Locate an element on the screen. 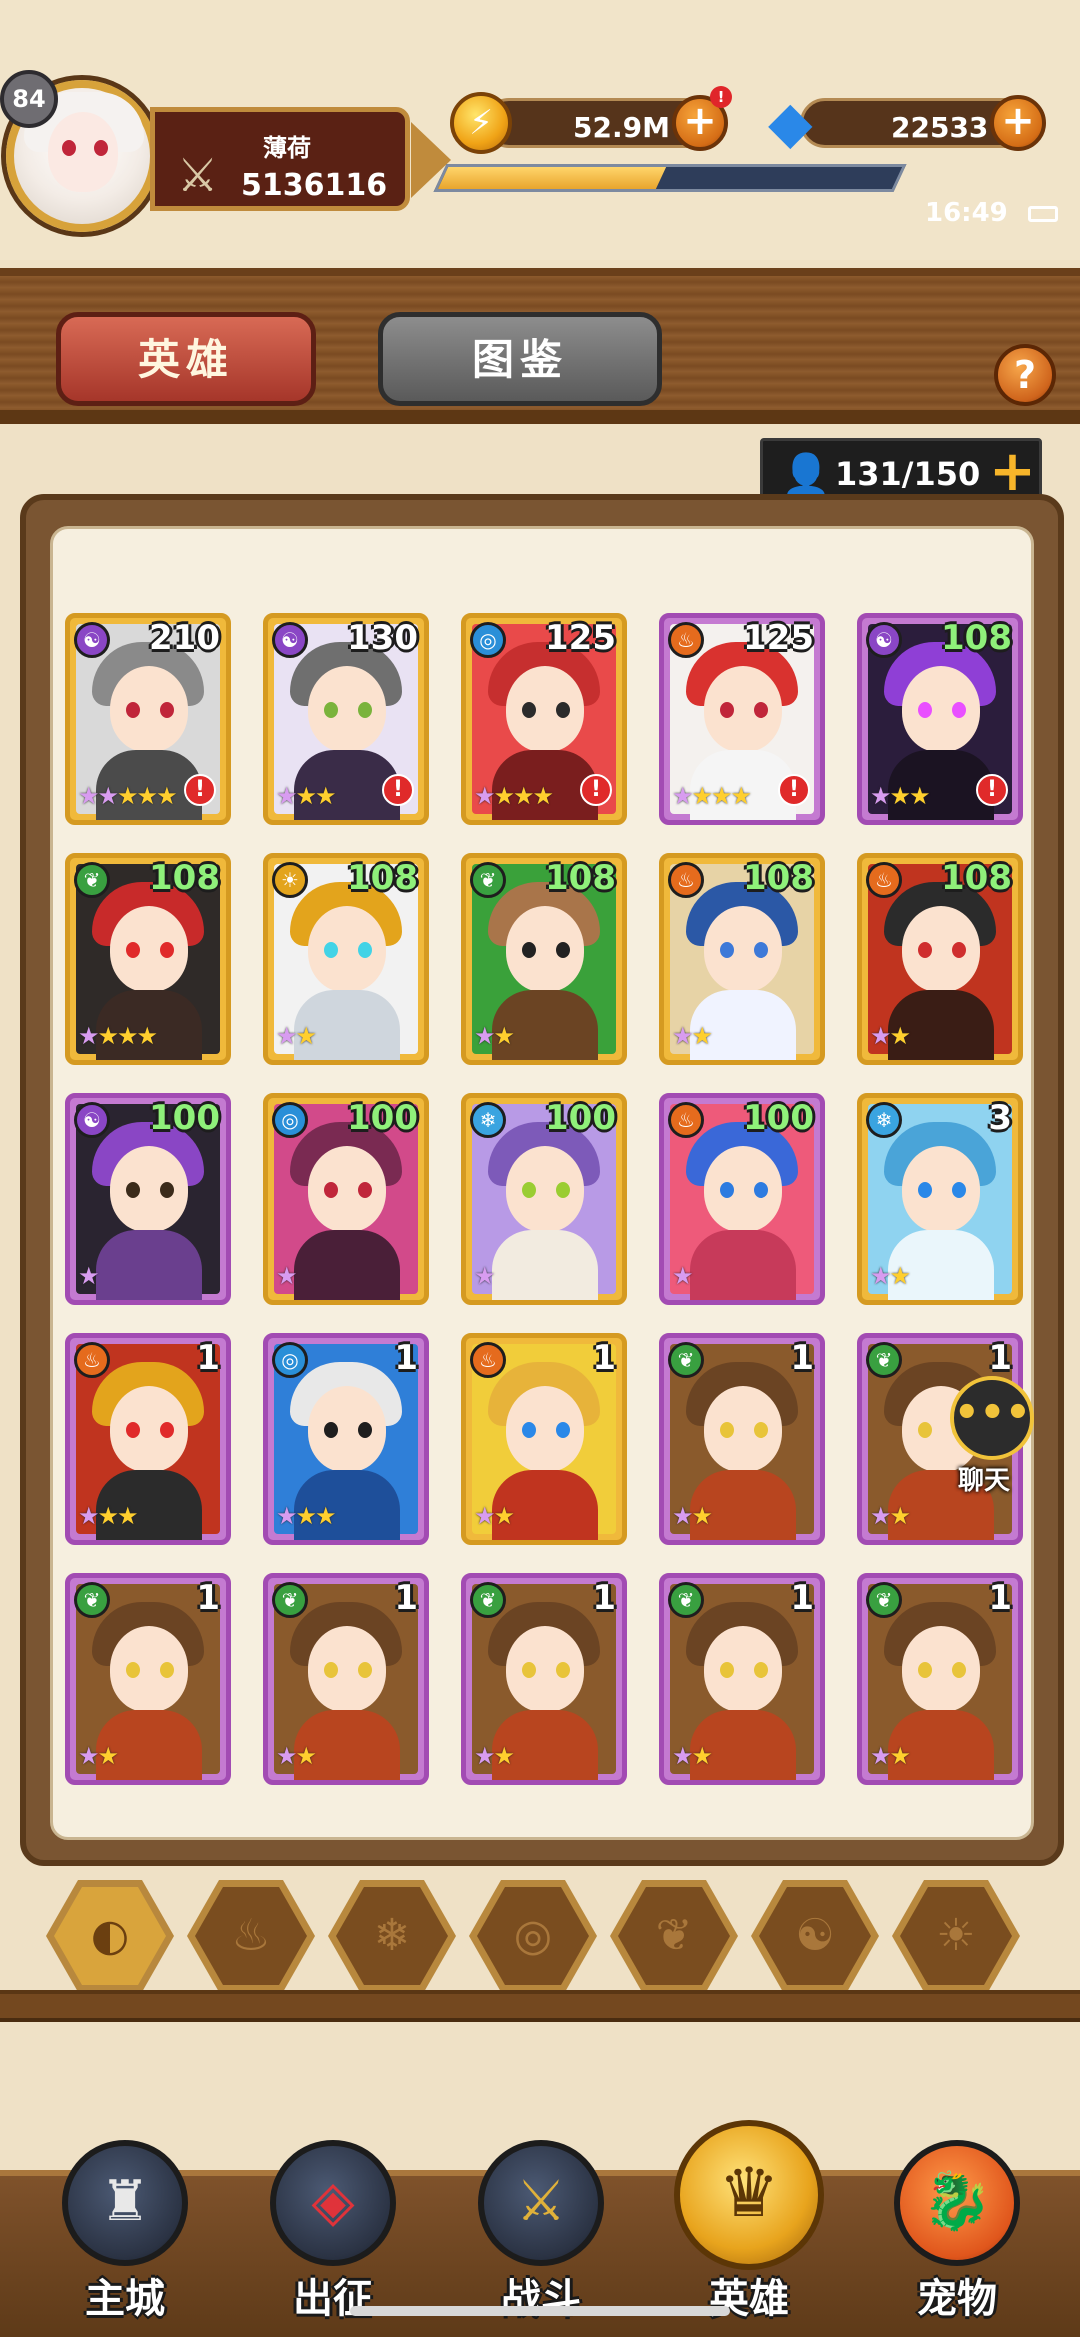 The height and width of the screenshot is (2337, 1080). chat-button: ••• 聊天 is located at coordinates (992, 1436).